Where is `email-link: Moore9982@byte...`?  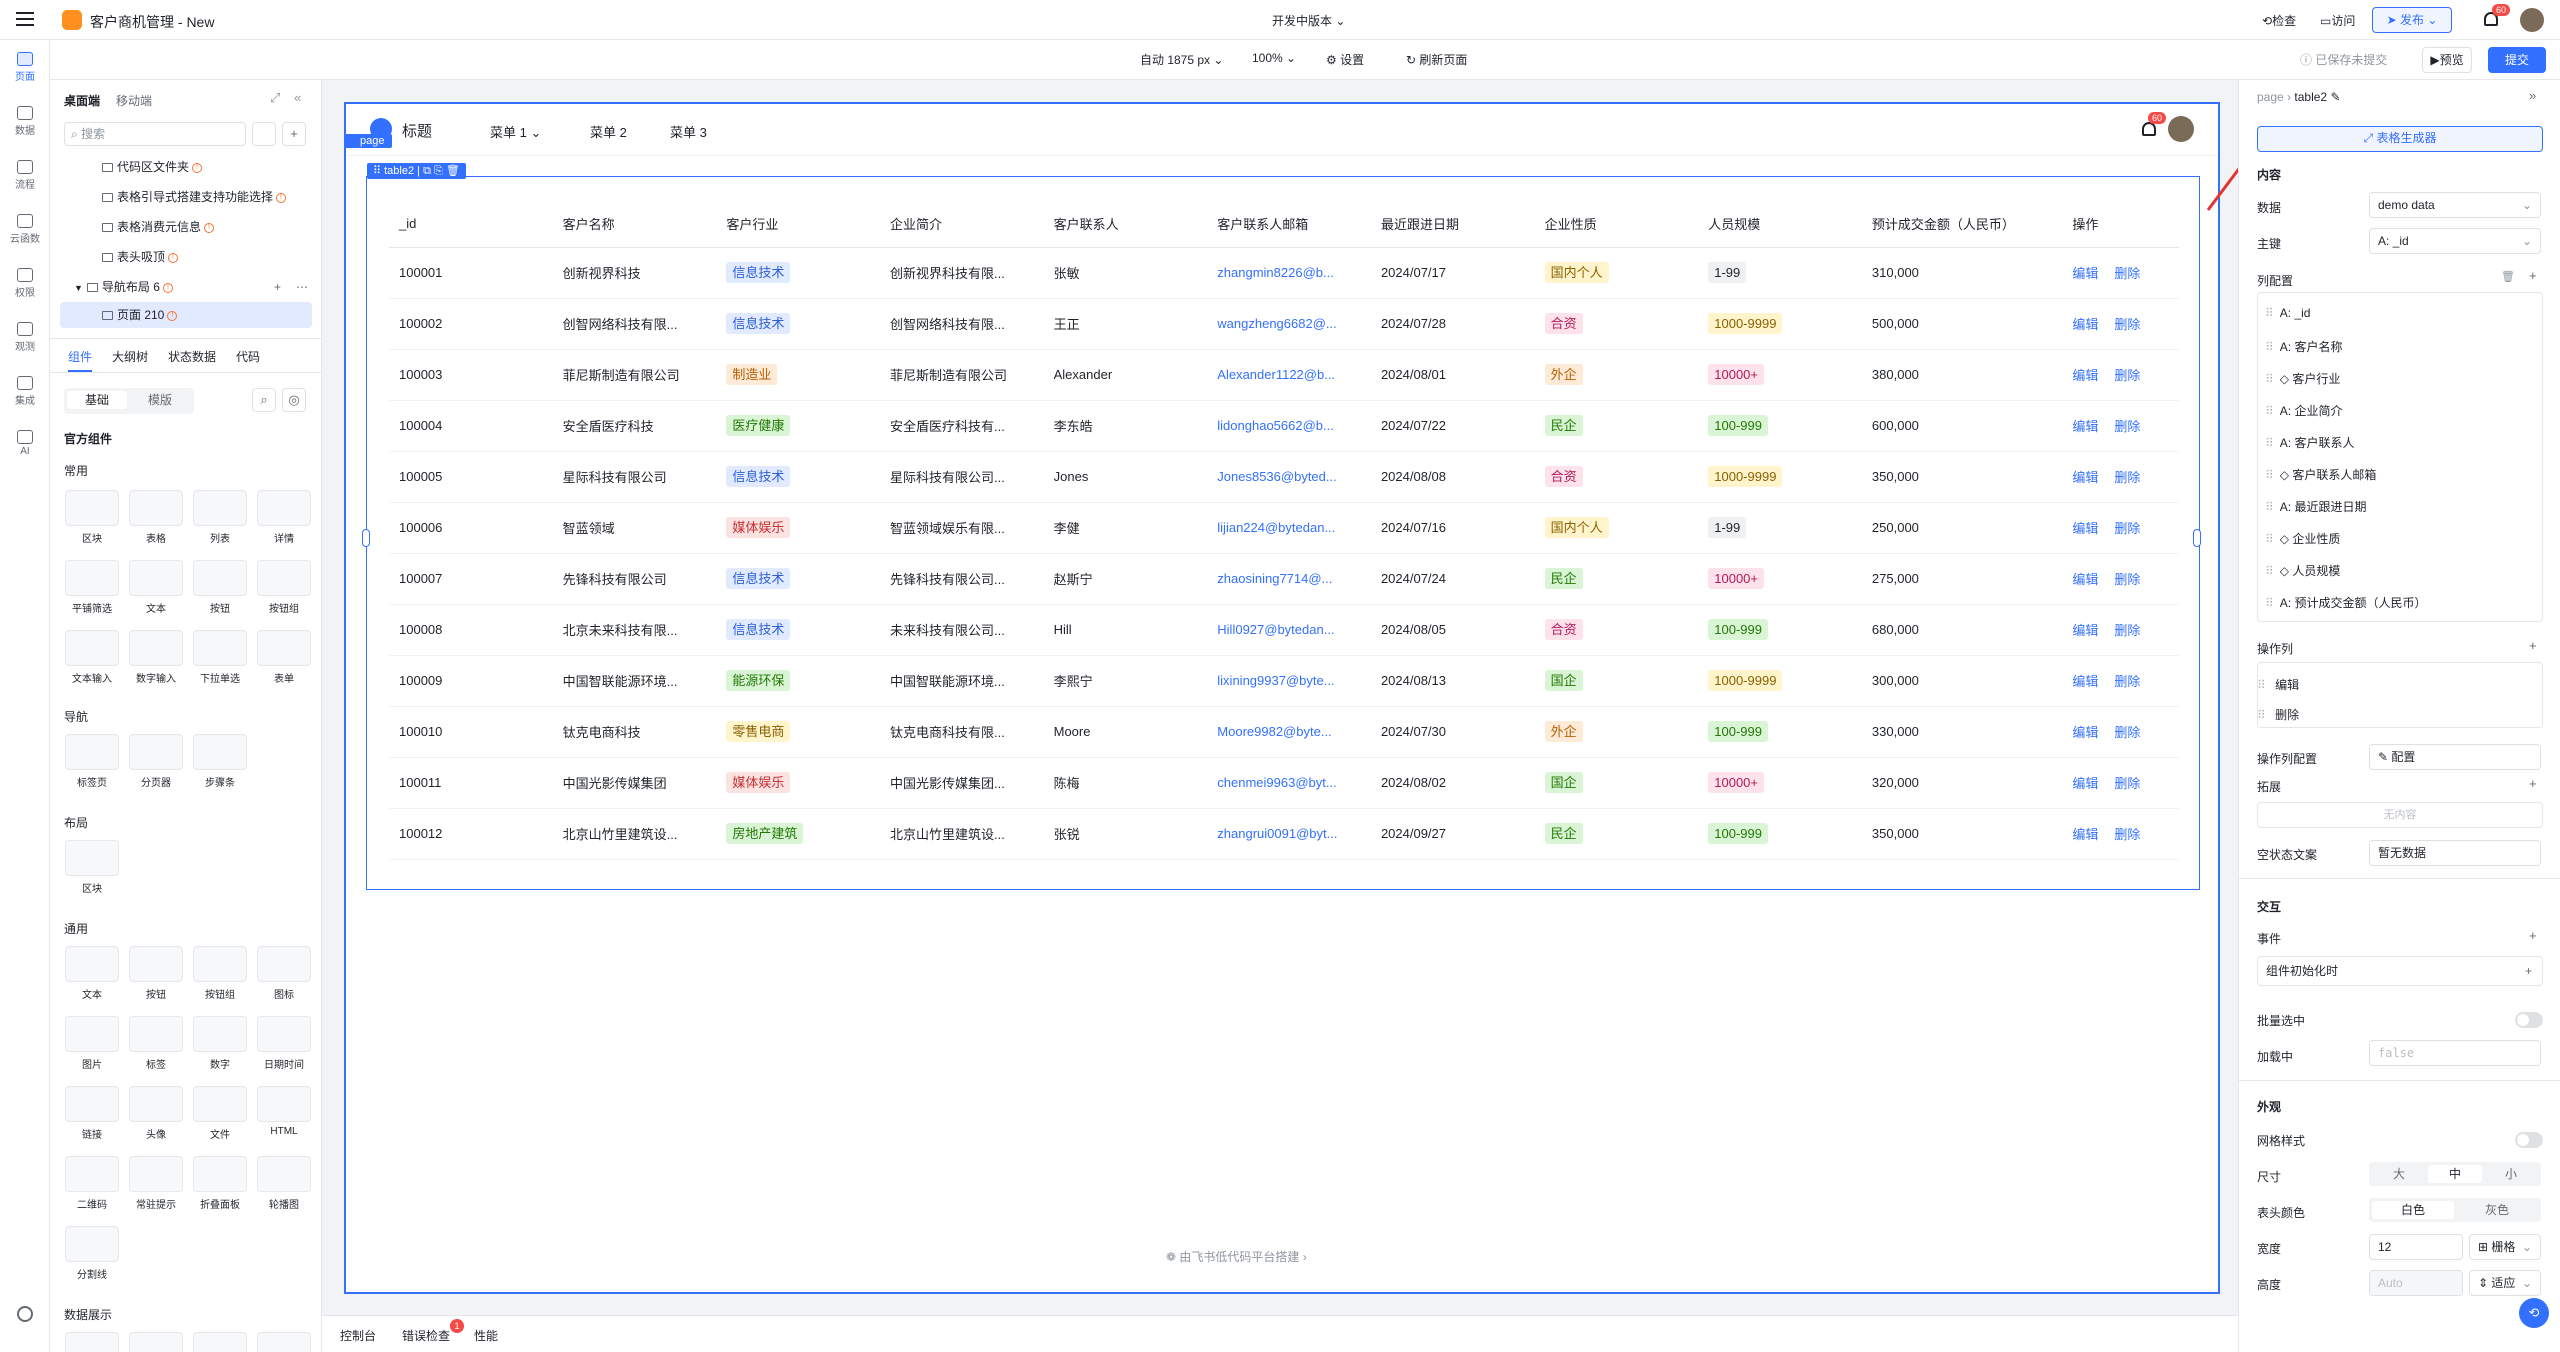 email-link: Moore9982@byte... is located at coordinates (1289, 732).